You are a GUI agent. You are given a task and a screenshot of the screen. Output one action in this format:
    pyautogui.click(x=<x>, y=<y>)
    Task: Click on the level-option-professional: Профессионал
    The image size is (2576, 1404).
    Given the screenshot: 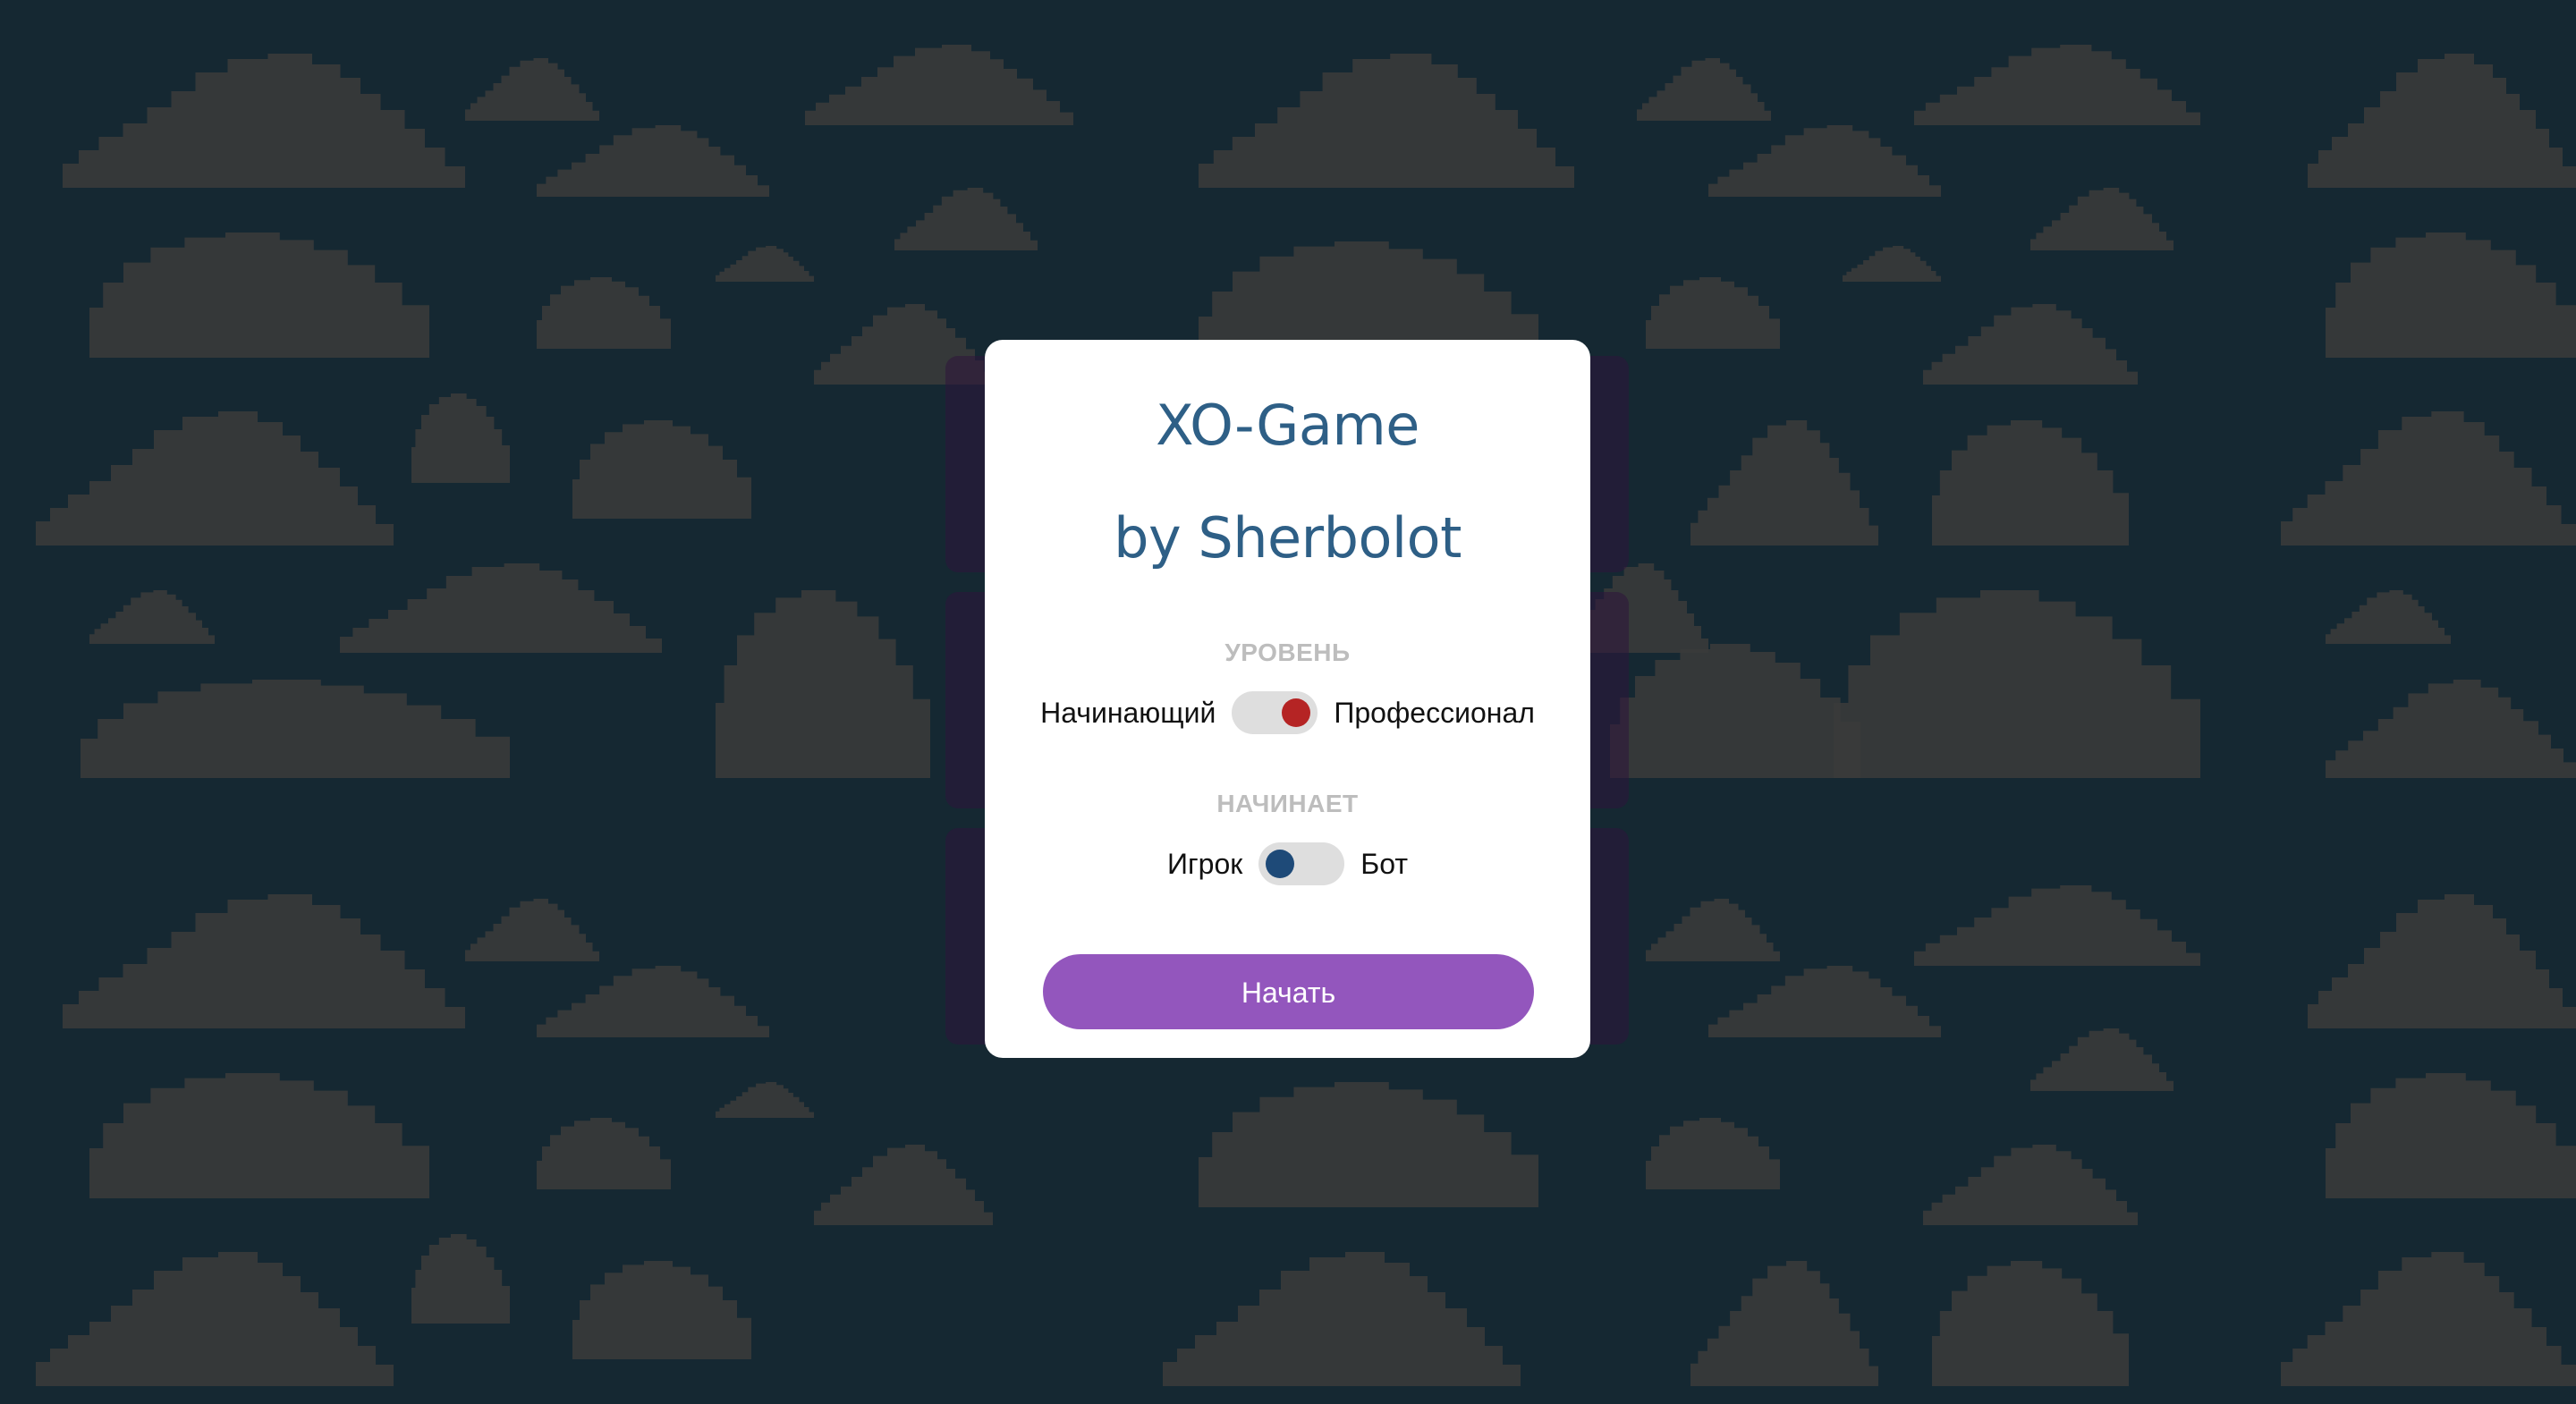 What is the action you would take?
    pyautogui.click(x=1434, y=714)
    